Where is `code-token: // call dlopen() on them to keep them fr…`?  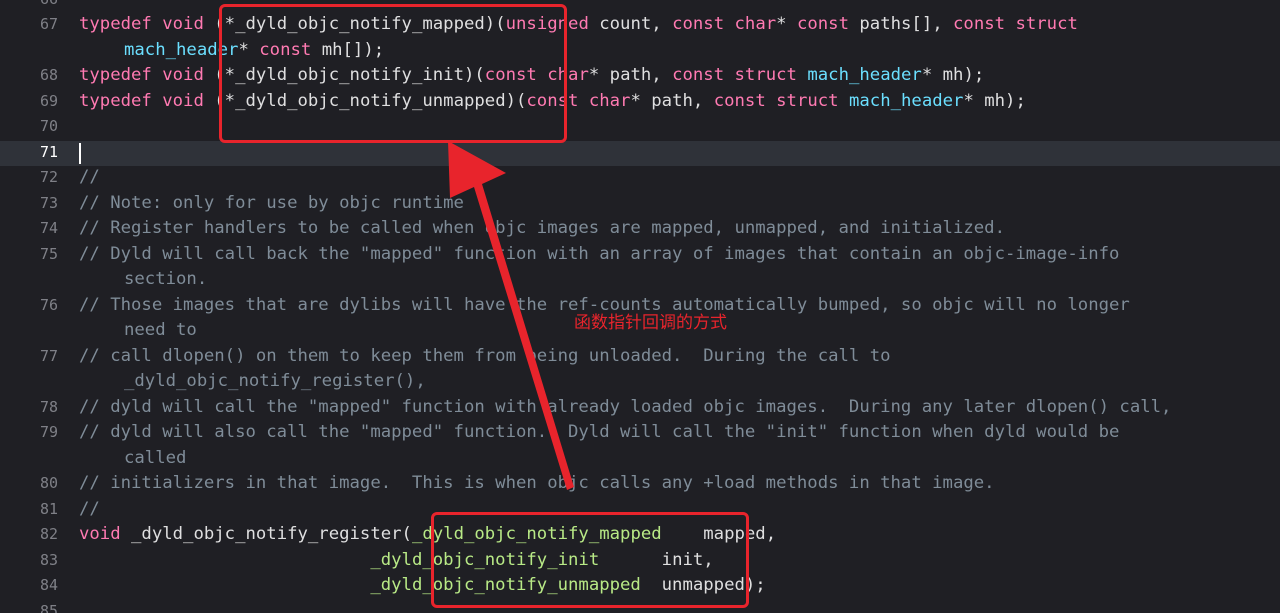
code-token: // call dlopen() on them to keep them fr… is located at coordinates (485, 355).